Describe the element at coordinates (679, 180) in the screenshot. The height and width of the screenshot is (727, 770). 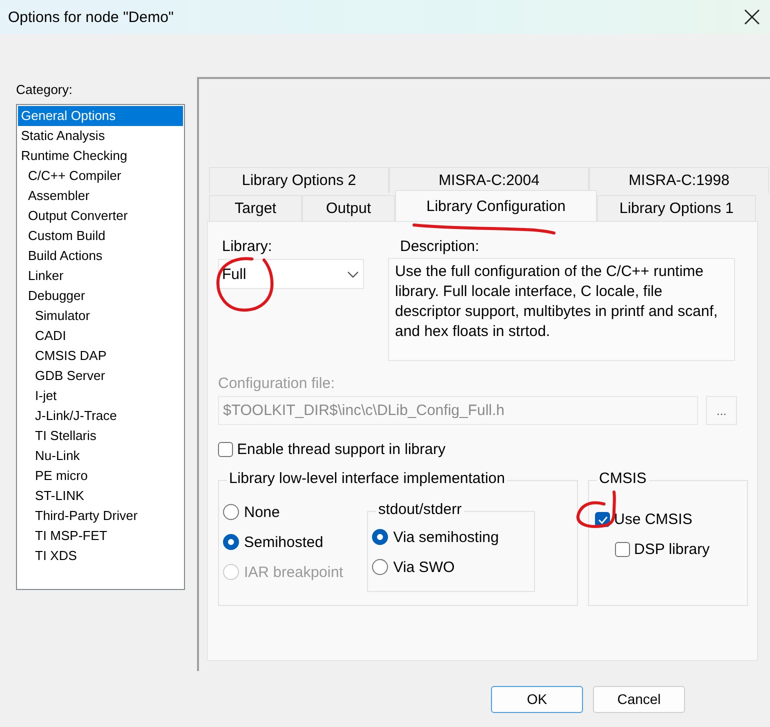
I see `tab: MISRA-C:1998` at that location.